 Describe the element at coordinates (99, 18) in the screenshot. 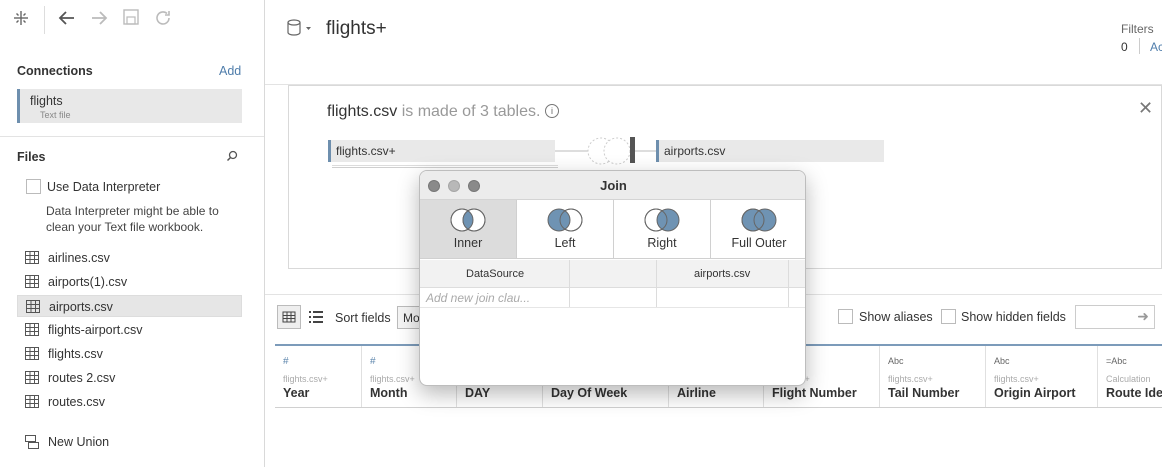

I see `forward-arrow-icon` at that location.